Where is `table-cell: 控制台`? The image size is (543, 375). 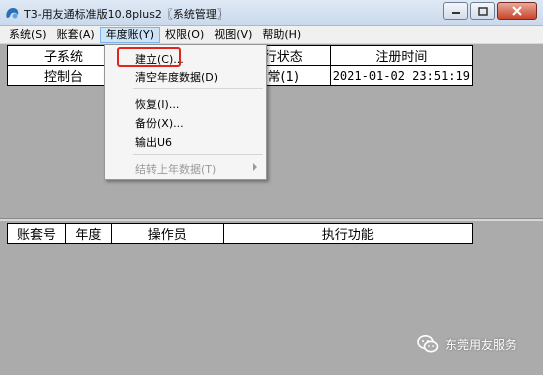 table-cell: 控制台 is located at coordinates (63, 75).